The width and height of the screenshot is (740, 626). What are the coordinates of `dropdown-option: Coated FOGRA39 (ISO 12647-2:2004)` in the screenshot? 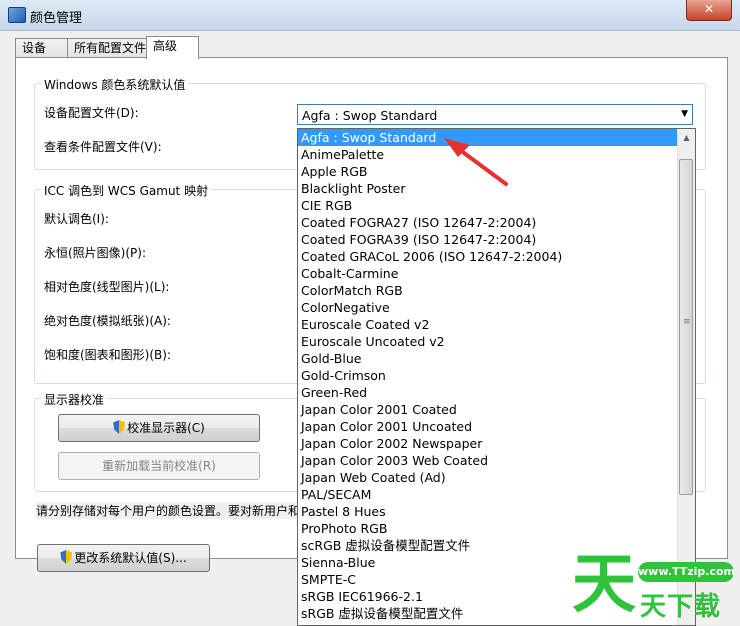 It's located at (488, 239).